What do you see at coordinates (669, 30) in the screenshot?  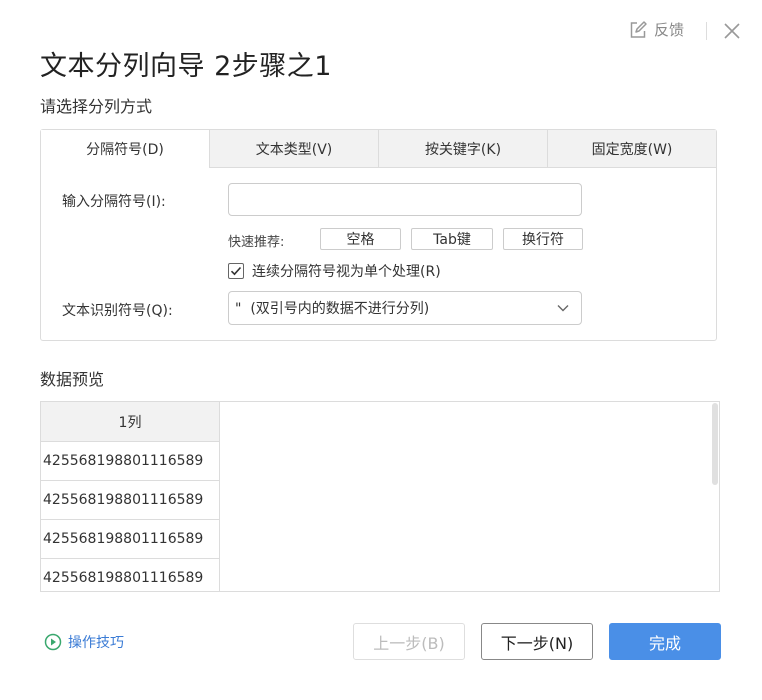 I see `feedback-label: 反馈` at bounding box center [669, 30].